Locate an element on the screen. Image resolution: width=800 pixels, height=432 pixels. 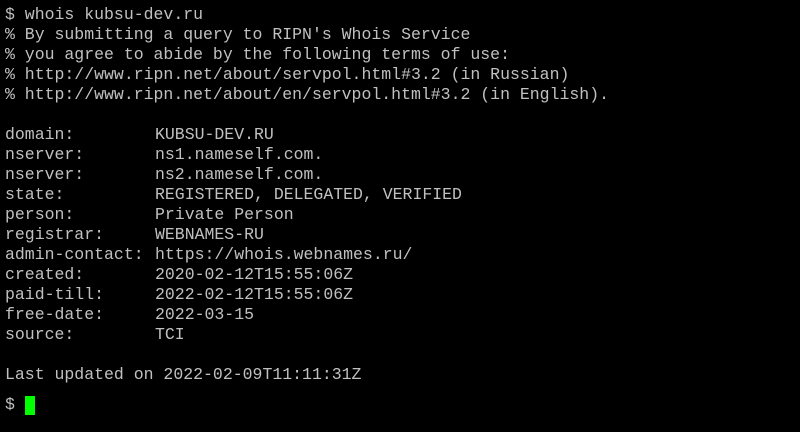
field-key: source: is located at coordinates (40, 334).